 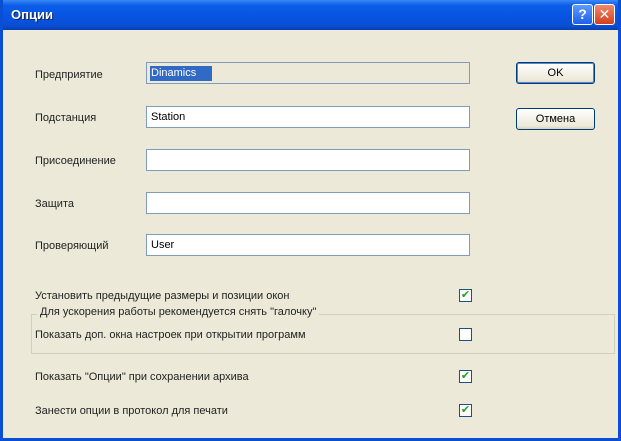 What do you see at coordinates (465, 295) in the screenshot?
I see `restore-windows-checkbox: ✔` at bounding box center [465, 295].